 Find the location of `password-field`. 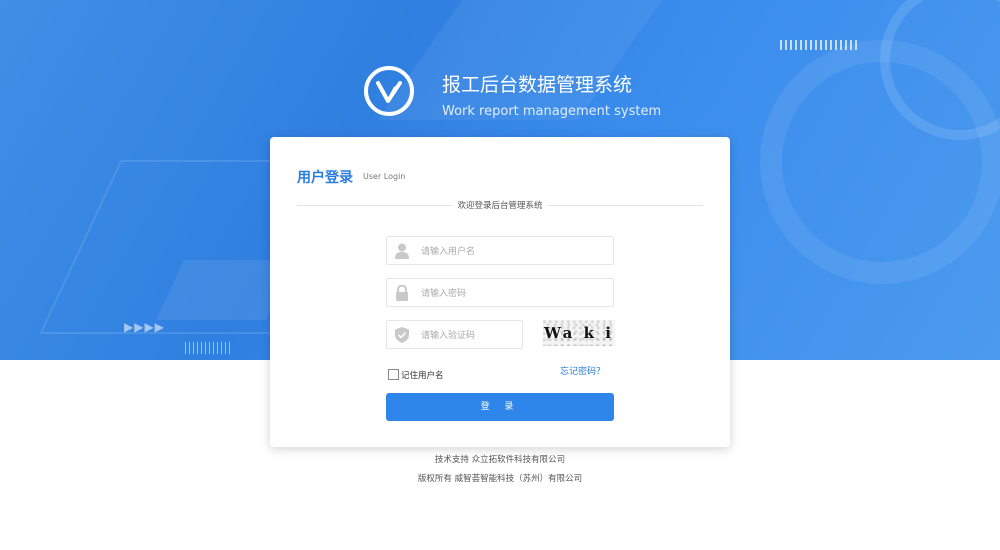

password-field is located at coordinates (500, 293).